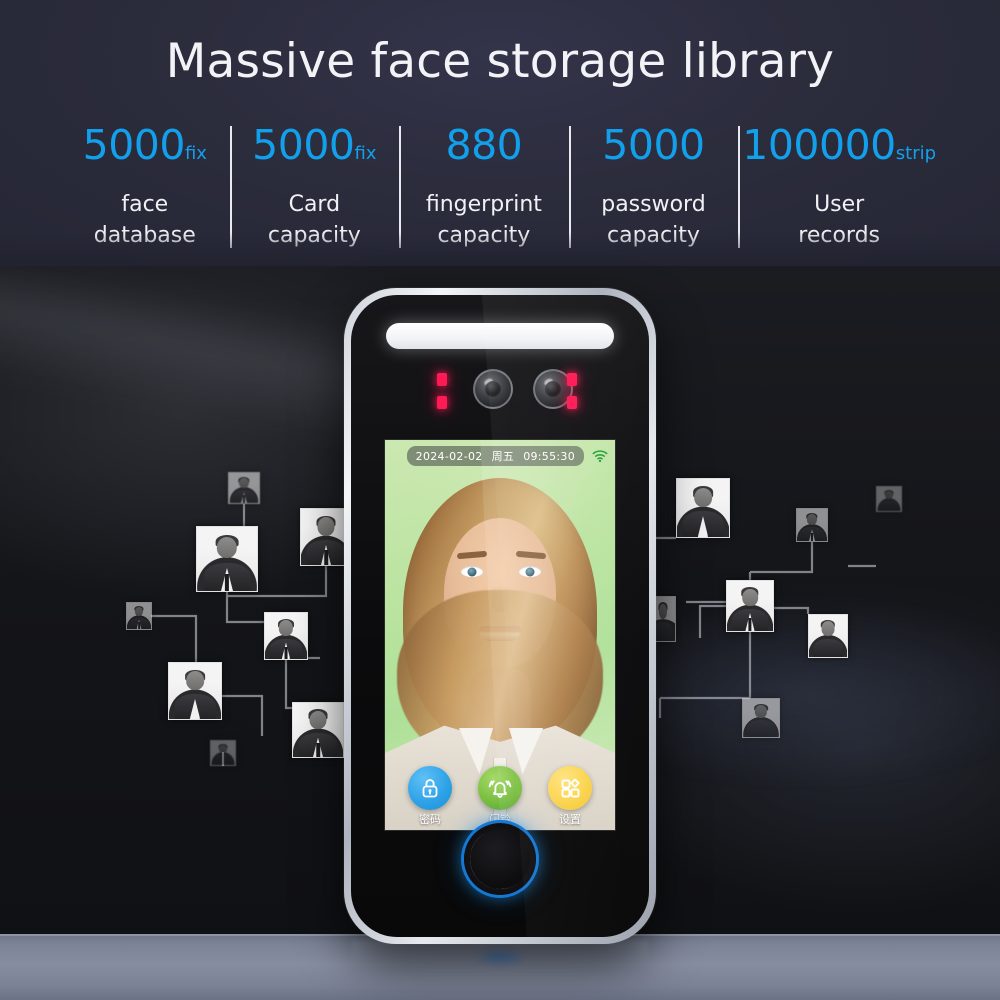 The width and height of the screenshot is (1000, 1000). What do you see at coordinates (500, 957) in the screenshot?
I see `fingerprint-reflection` at bounding box center [500, 957].